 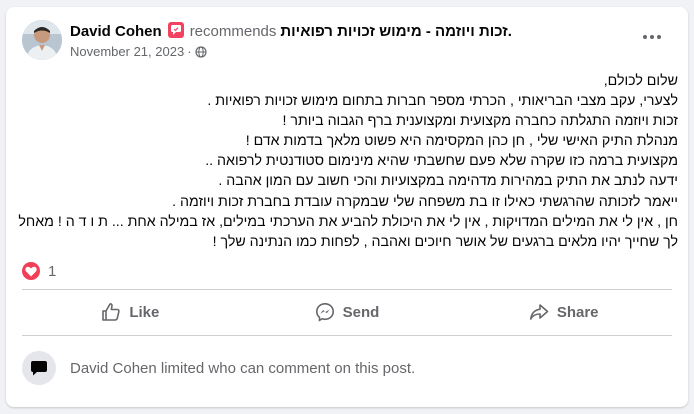 I want to click on globe-icon, so click(x=200, y=54).